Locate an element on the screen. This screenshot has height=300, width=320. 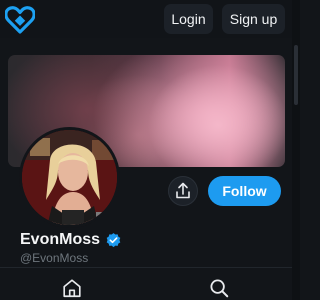
share-icon is located at coordinates (183, 190).